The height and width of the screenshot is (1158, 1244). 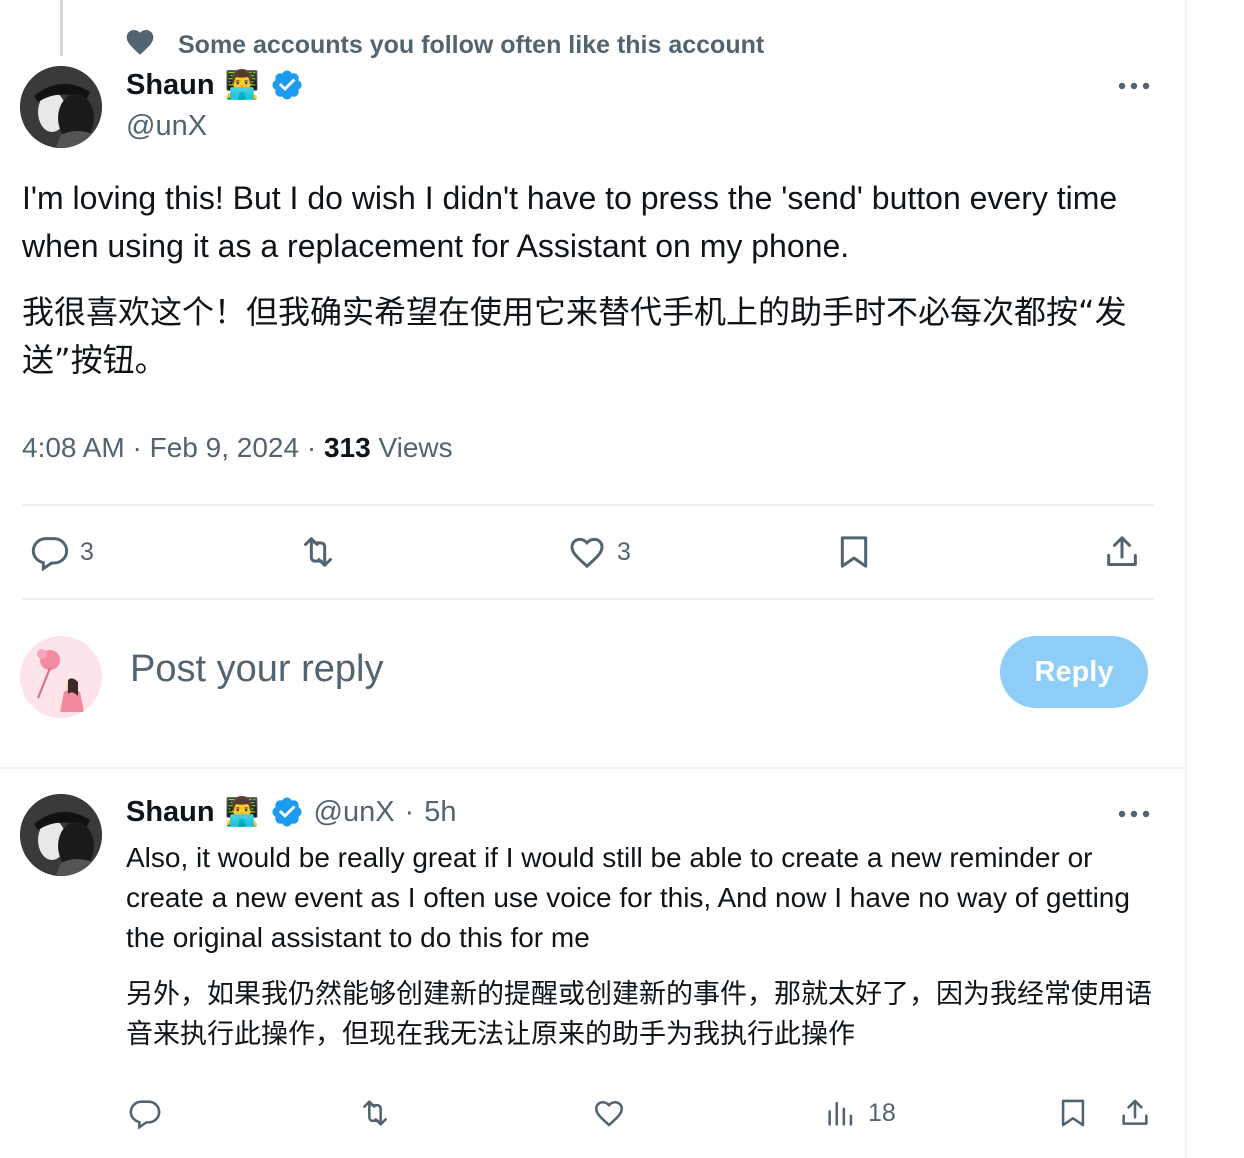 I want to click on column-border, so click(x=1186, y=579).